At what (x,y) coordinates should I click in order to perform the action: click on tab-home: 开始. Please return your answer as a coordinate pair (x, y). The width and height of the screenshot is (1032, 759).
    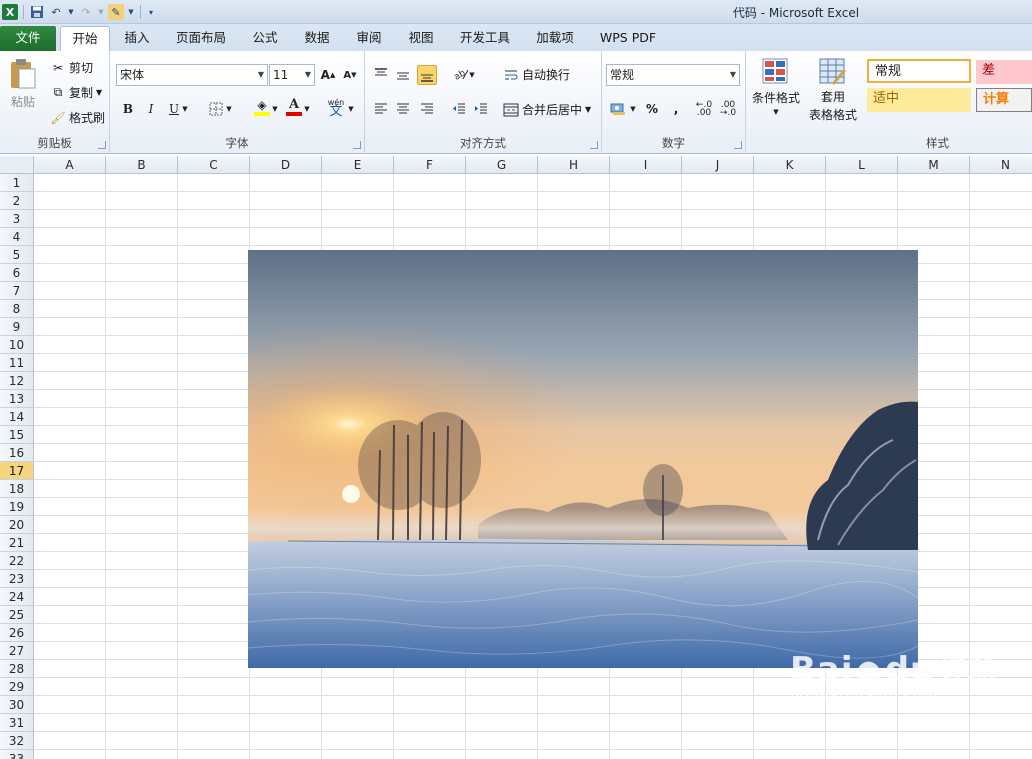
    Looking at the image, I should click on (85, 38).